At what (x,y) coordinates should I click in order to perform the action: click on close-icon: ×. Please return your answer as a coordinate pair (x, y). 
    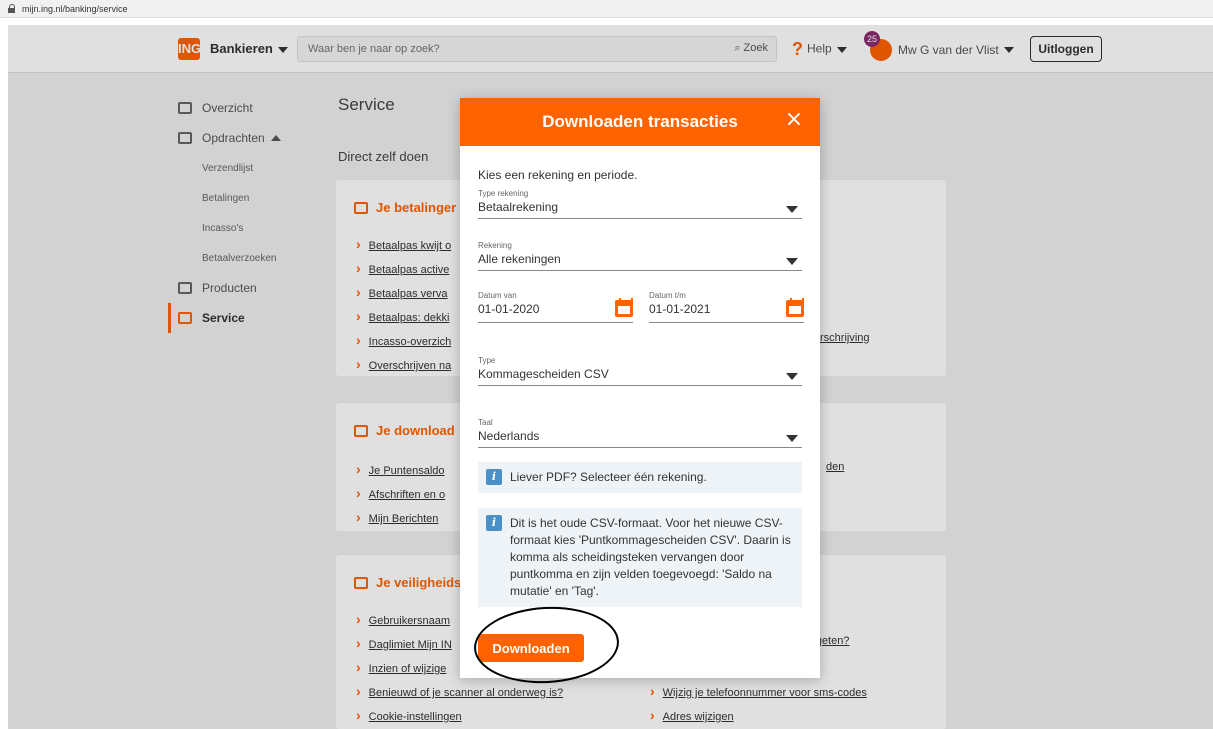
    Looking at the image, I should click on (794, 120).